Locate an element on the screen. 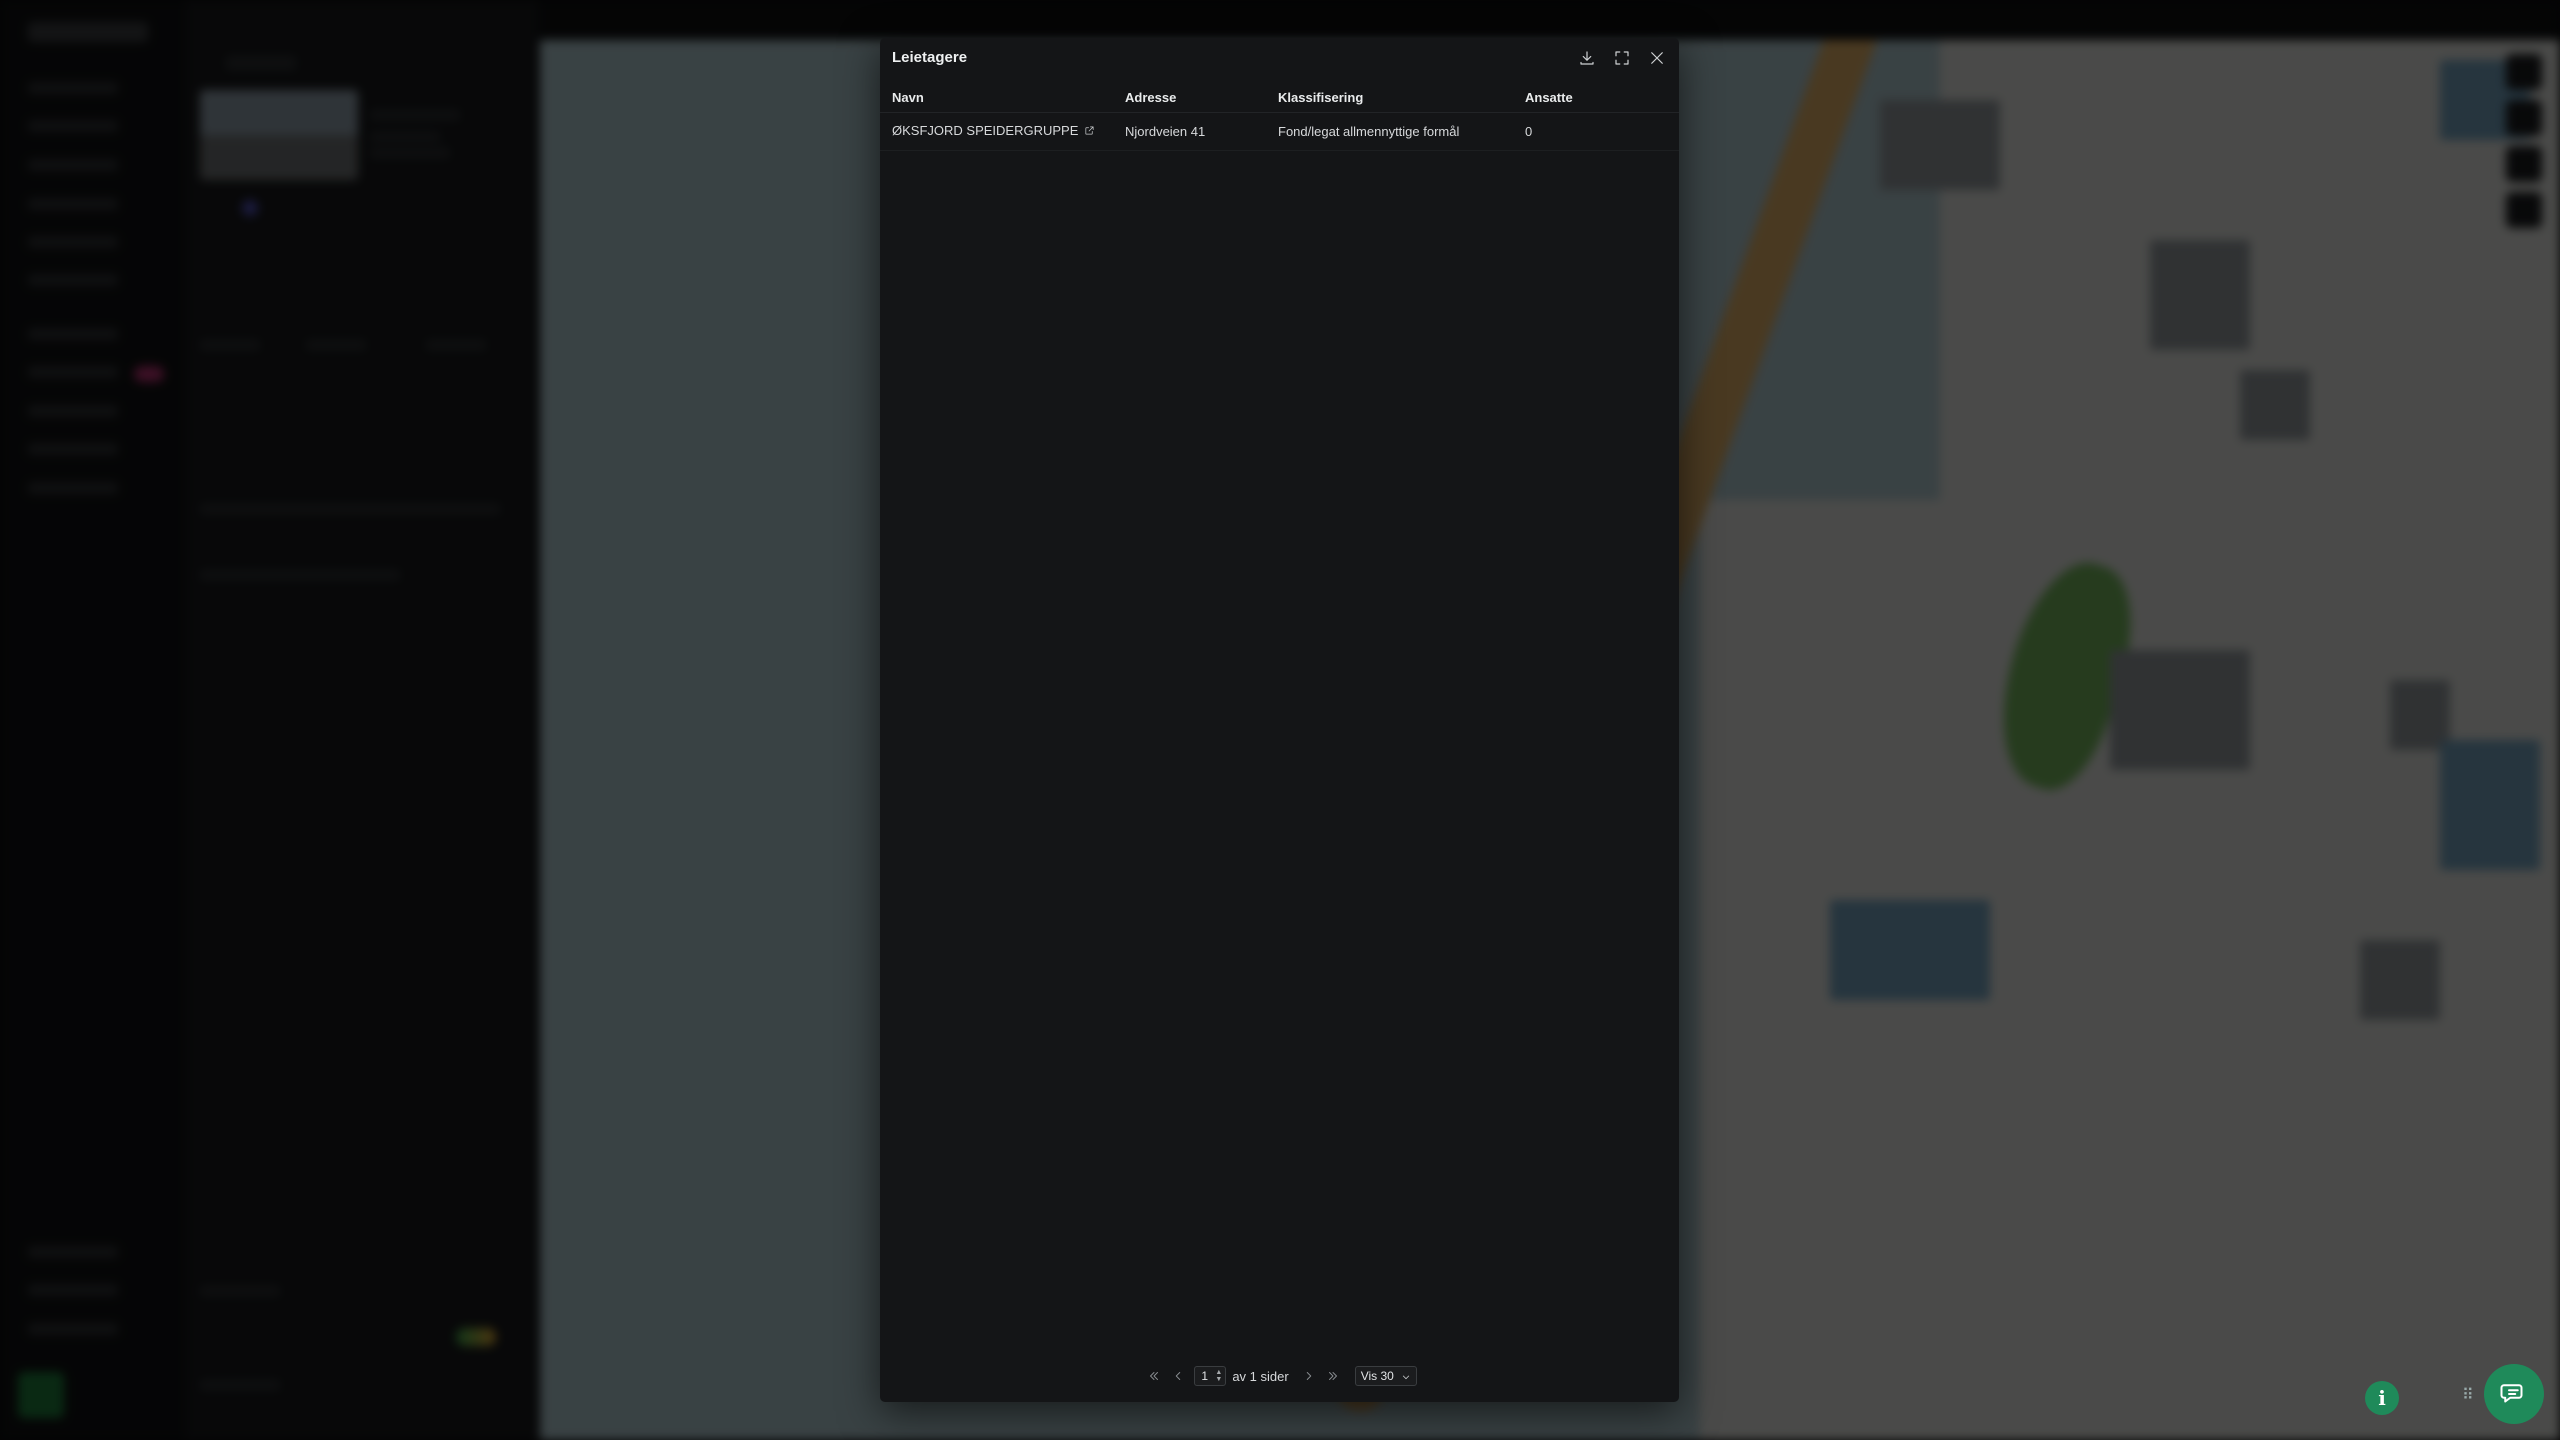  table-header-row: Navn Adresse Klassifisering Ansatte is located at coordinates (1279, 98).